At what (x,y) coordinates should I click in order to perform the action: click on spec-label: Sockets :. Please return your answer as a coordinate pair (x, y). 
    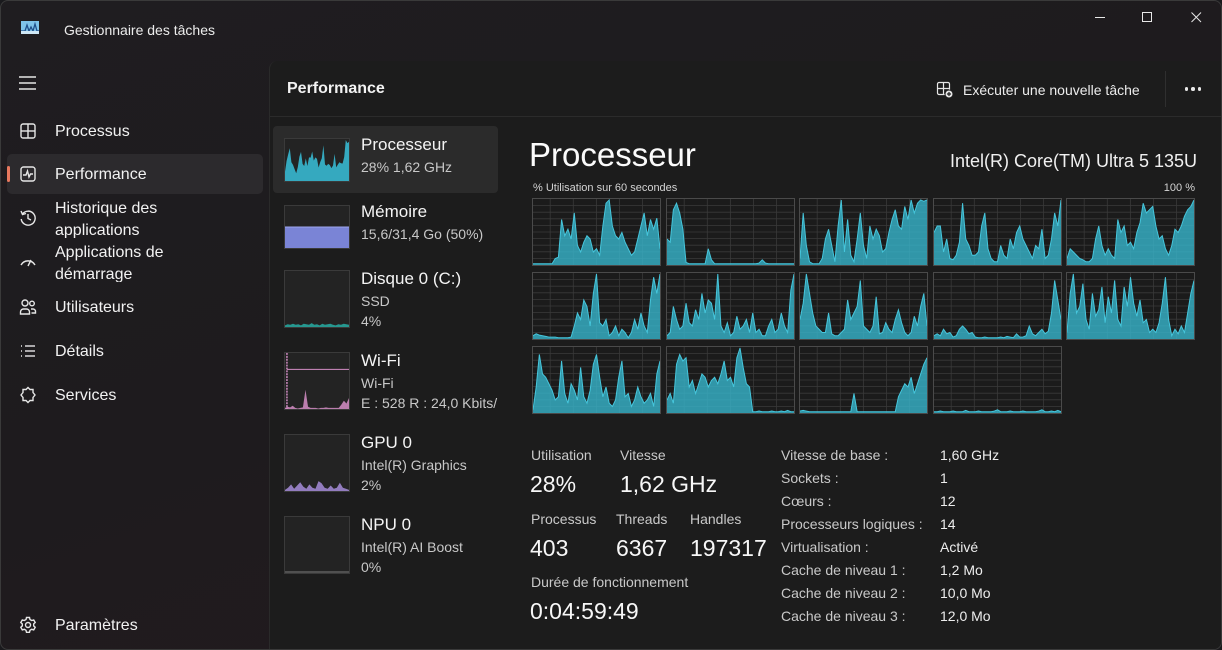
    Looking at the image, I should click on (810, 478).